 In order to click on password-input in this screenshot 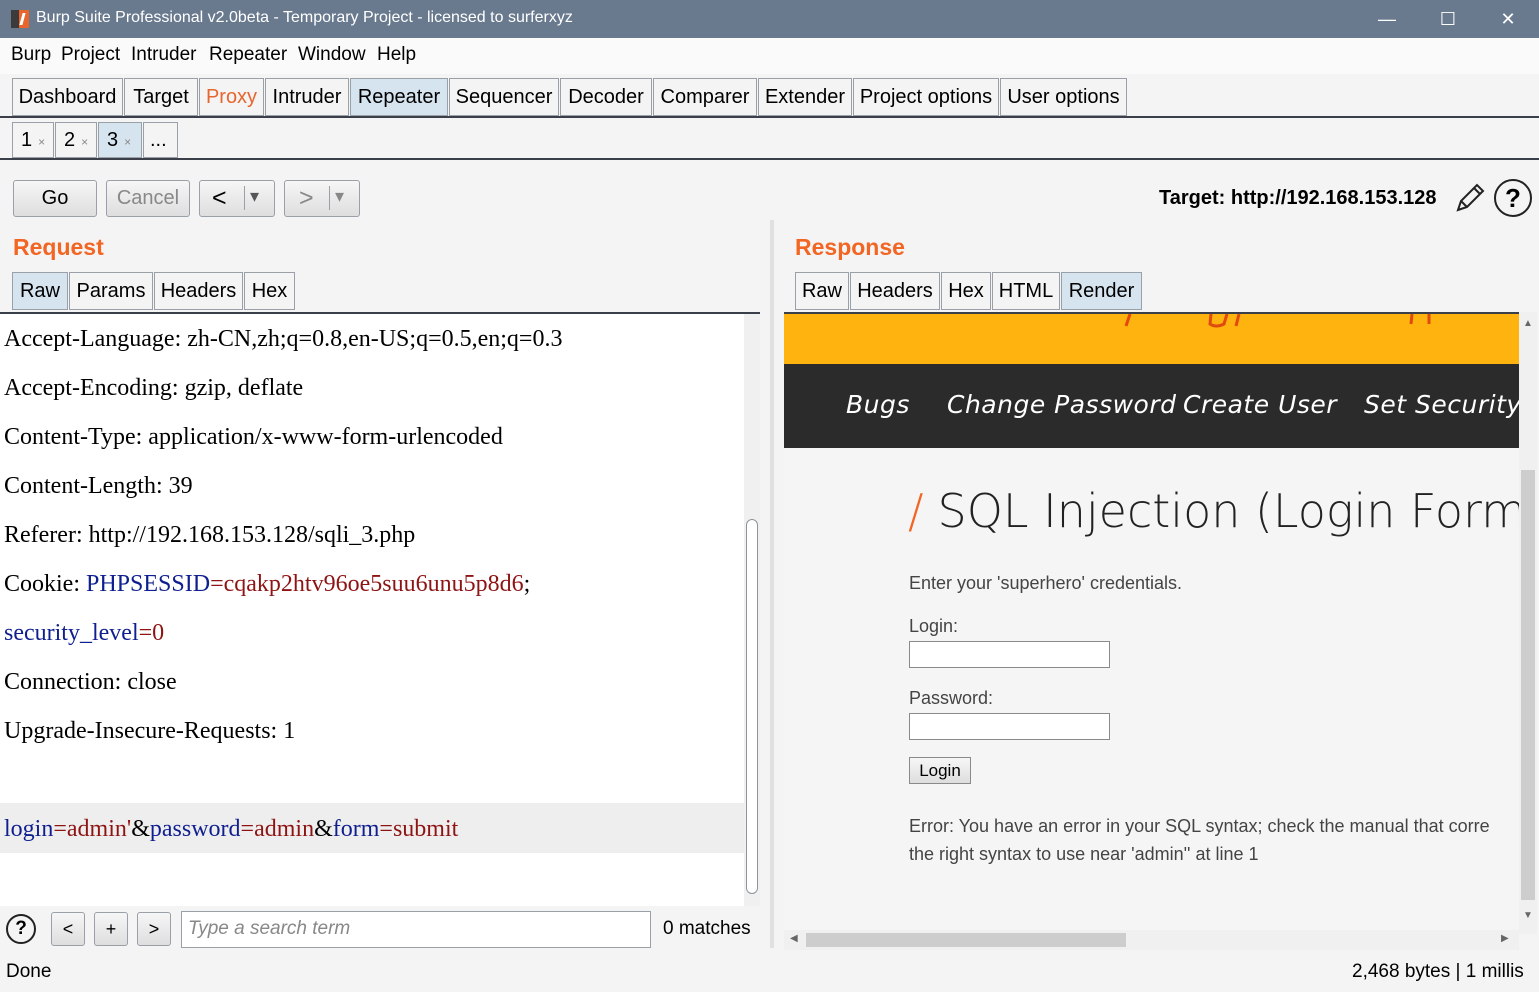, I will do `click(1009, 726)`.